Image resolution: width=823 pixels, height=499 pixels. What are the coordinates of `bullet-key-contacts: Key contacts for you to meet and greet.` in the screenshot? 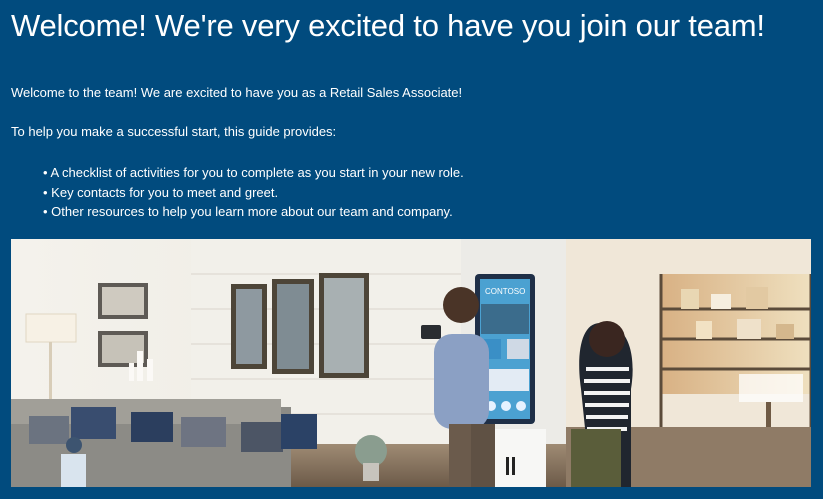 It's located at (253, 193).